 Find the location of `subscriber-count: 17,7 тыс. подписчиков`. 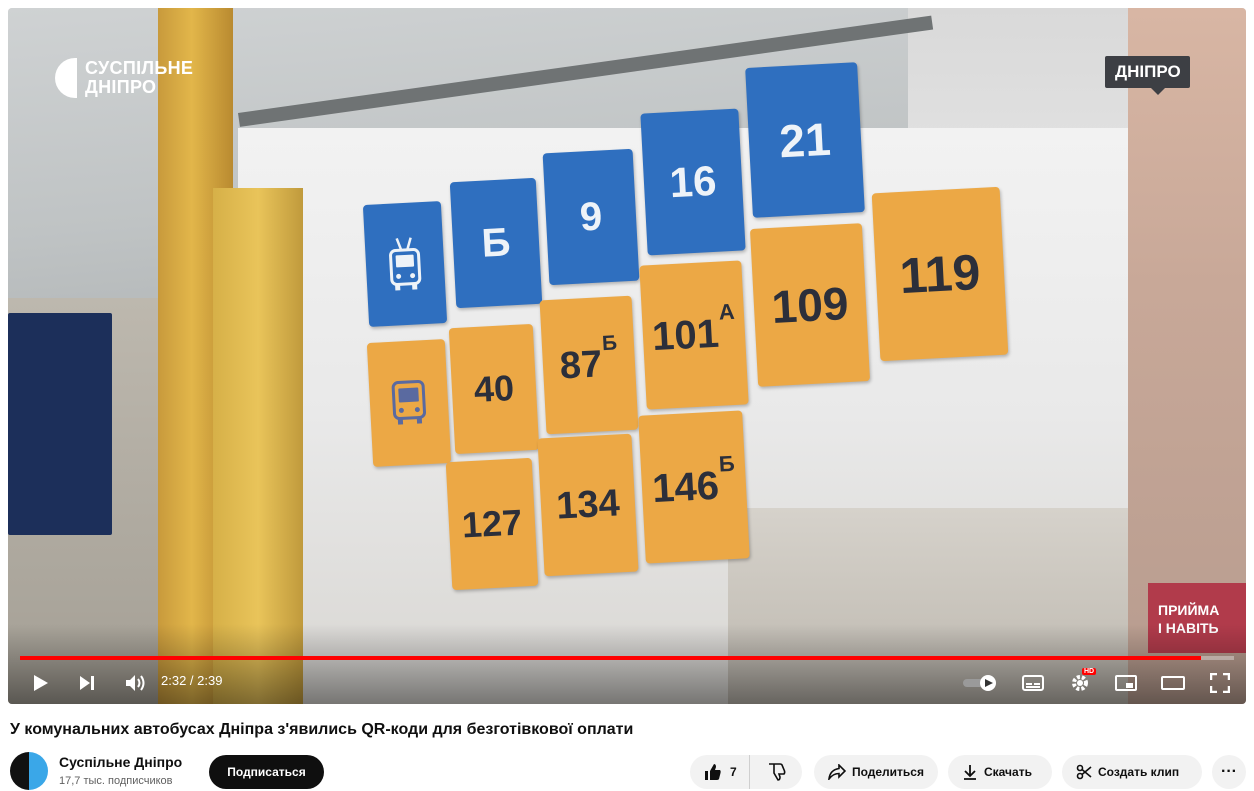

subscriber-count: 17,7 тыс. подписчиков is located at coordinates (116, 781).